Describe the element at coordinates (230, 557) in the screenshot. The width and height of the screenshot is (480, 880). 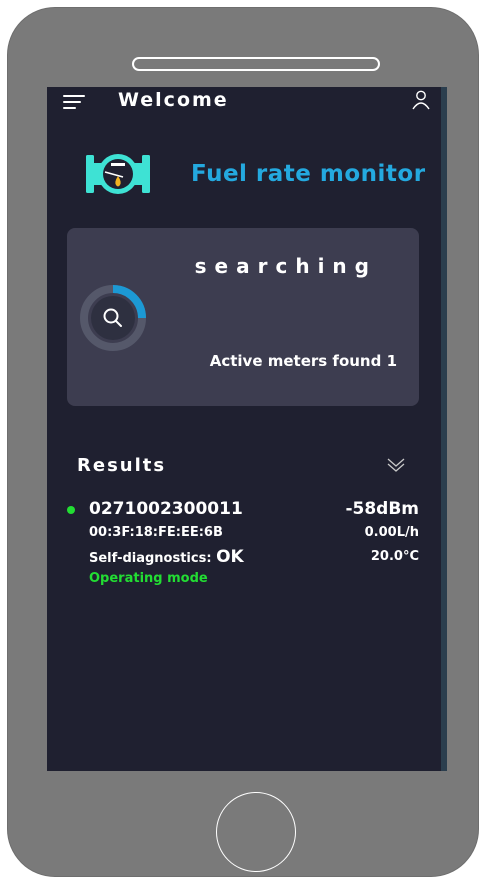
I see `self-diagnostics-value: OK` at that location.